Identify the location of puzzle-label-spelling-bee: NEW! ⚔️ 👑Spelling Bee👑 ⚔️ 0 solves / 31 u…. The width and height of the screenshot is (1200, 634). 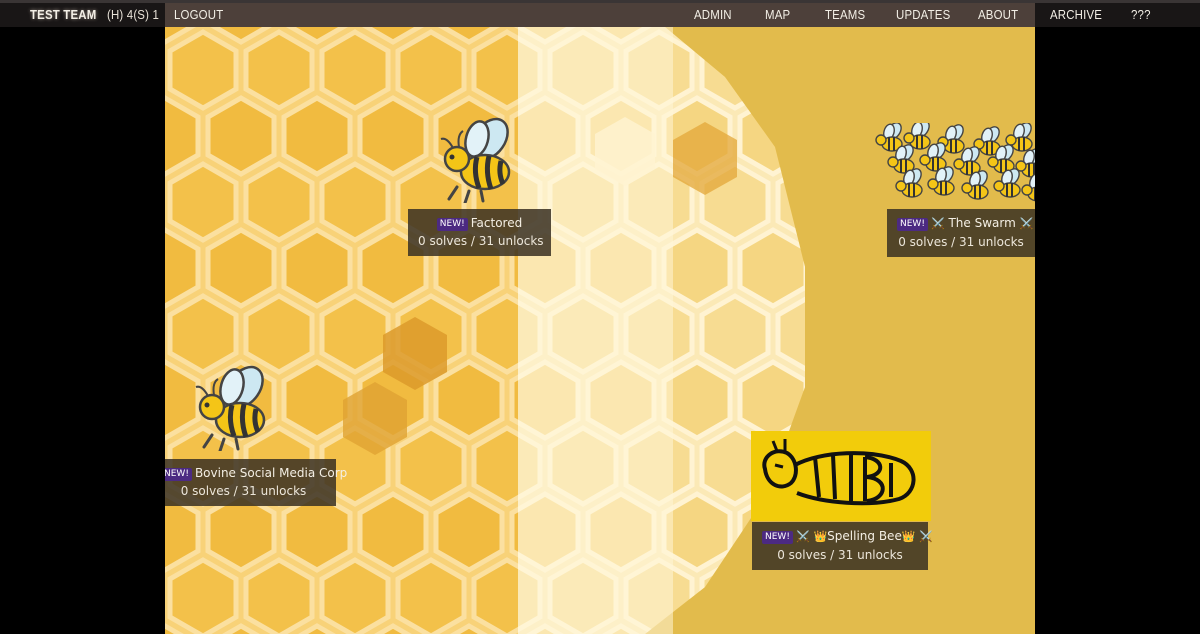
(842, 546).